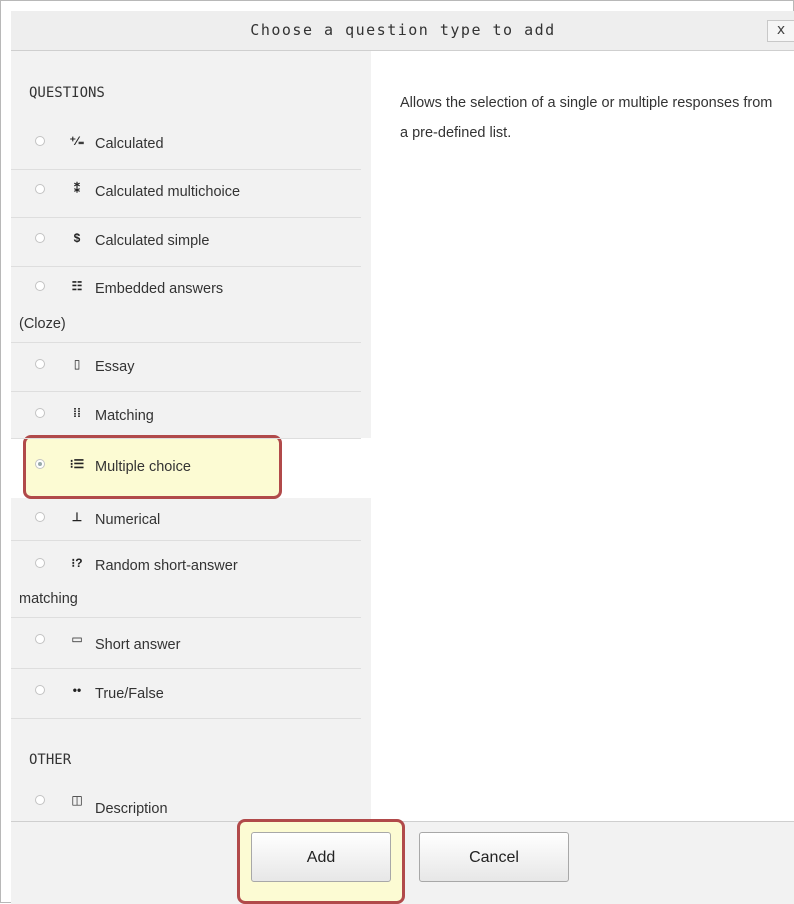 The height and width of the screenshot is (904, 794). Describe the element at coordinates (48, 599) in the screenshot. I see `item-label-continued: matching` at that location.